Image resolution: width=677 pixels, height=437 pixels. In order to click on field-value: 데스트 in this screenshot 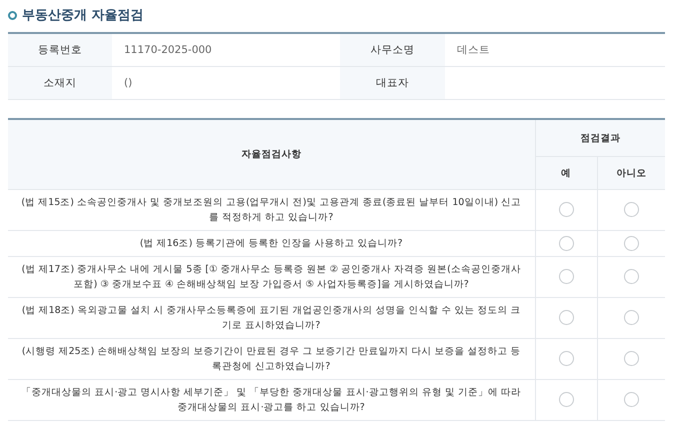, I will do `click(555, 50)`.